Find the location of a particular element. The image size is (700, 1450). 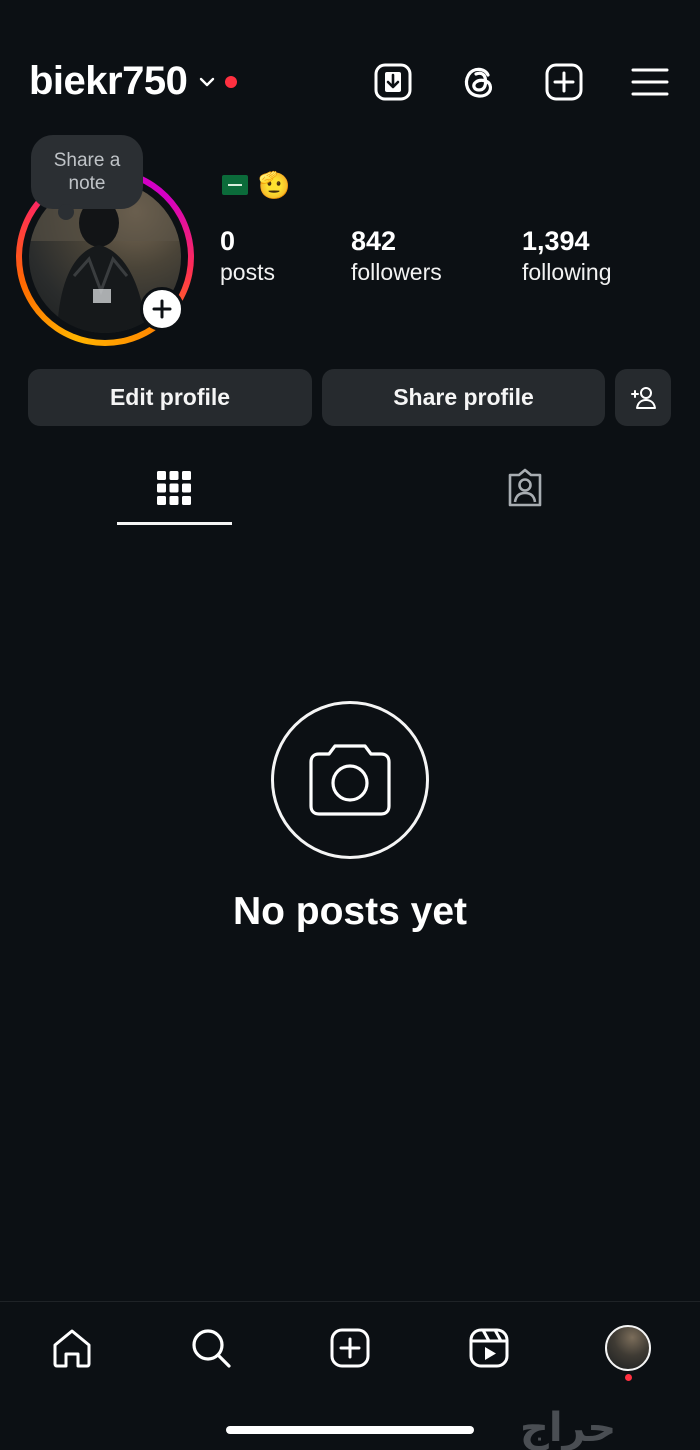

camera-icon is located at coordinates (350, 780).